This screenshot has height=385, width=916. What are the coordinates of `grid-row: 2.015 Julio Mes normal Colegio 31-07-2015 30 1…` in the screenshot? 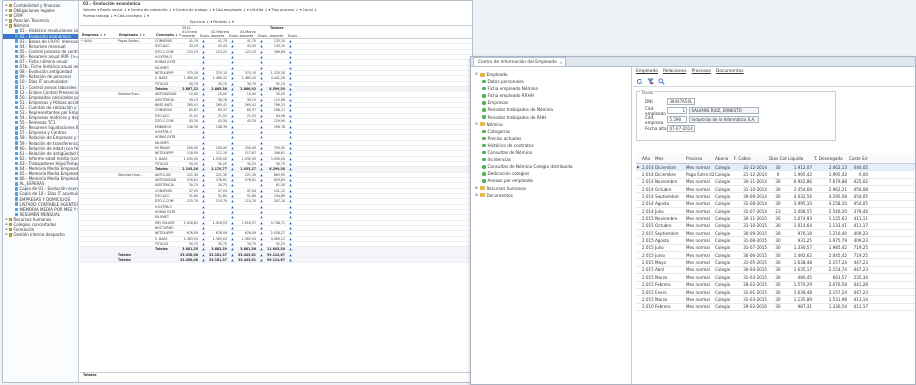 It's located at (775, 249).